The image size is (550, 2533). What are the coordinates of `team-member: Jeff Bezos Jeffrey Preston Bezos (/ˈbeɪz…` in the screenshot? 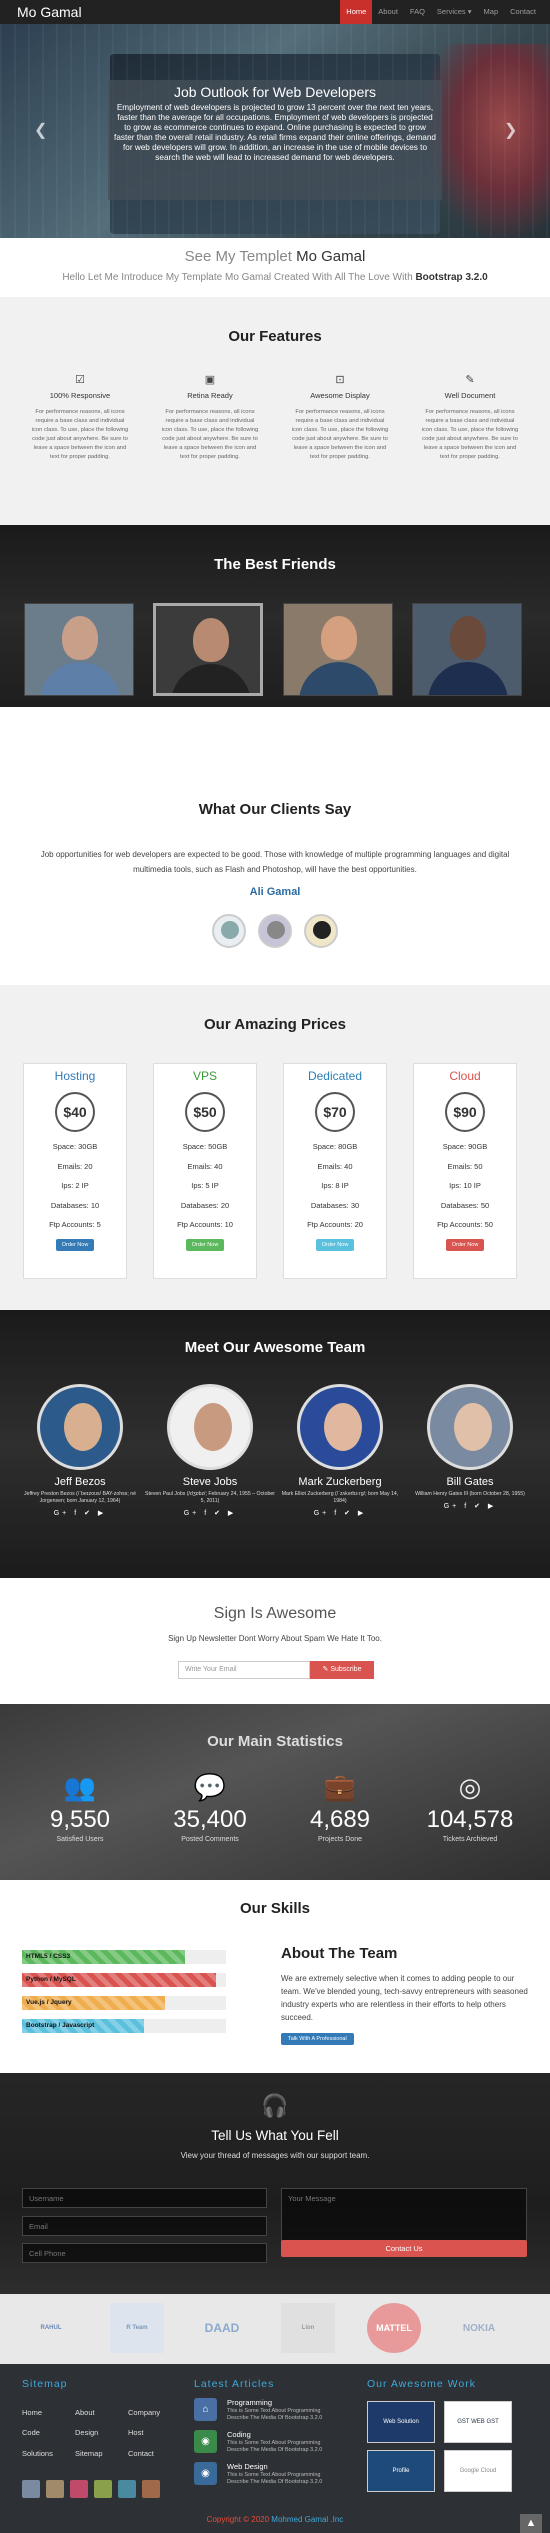 It's located at (80, 1450).